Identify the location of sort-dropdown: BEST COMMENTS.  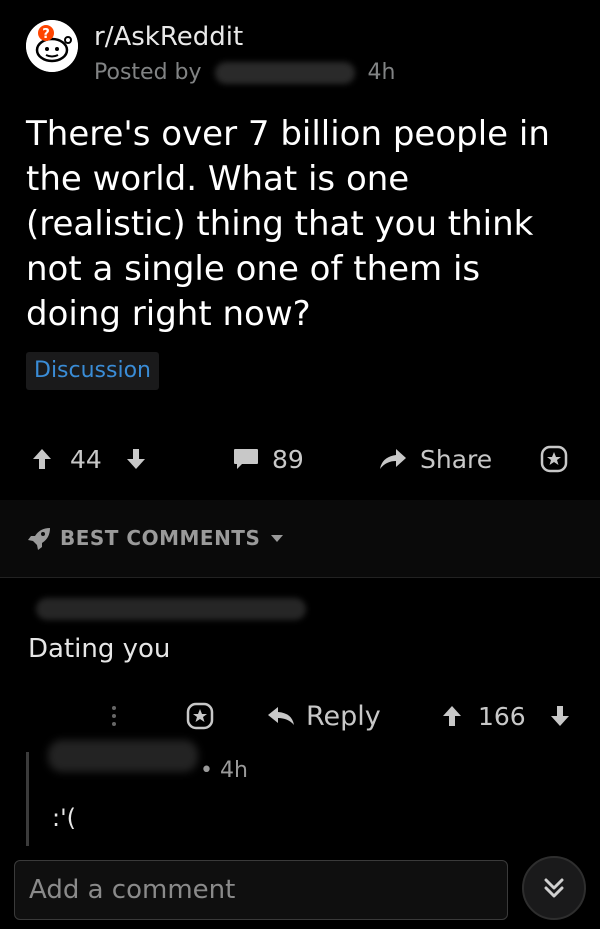
(155, 538).